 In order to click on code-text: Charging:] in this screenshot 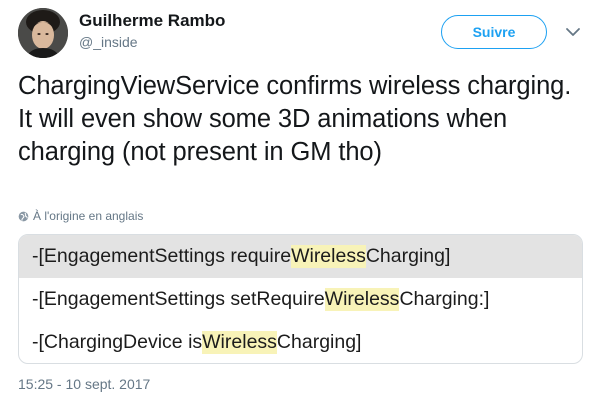, I will do `click(444, 299)`.